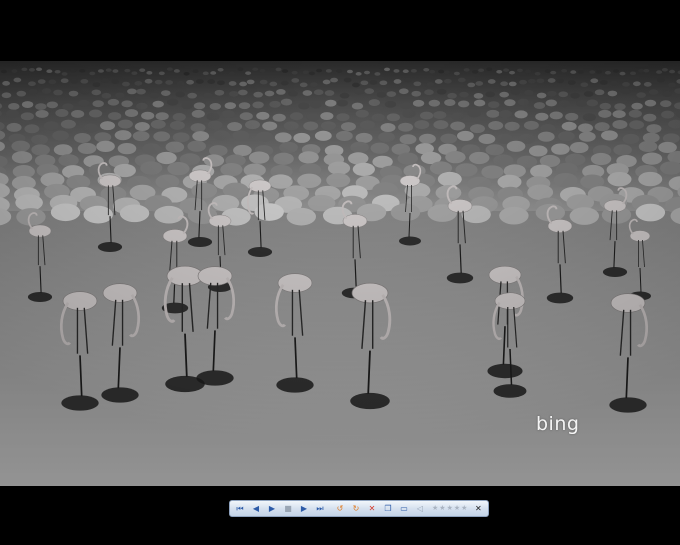 The width and height of the screenshot is (680, 545). I want to click on first-image-button: ⏮, so click(240, 508).